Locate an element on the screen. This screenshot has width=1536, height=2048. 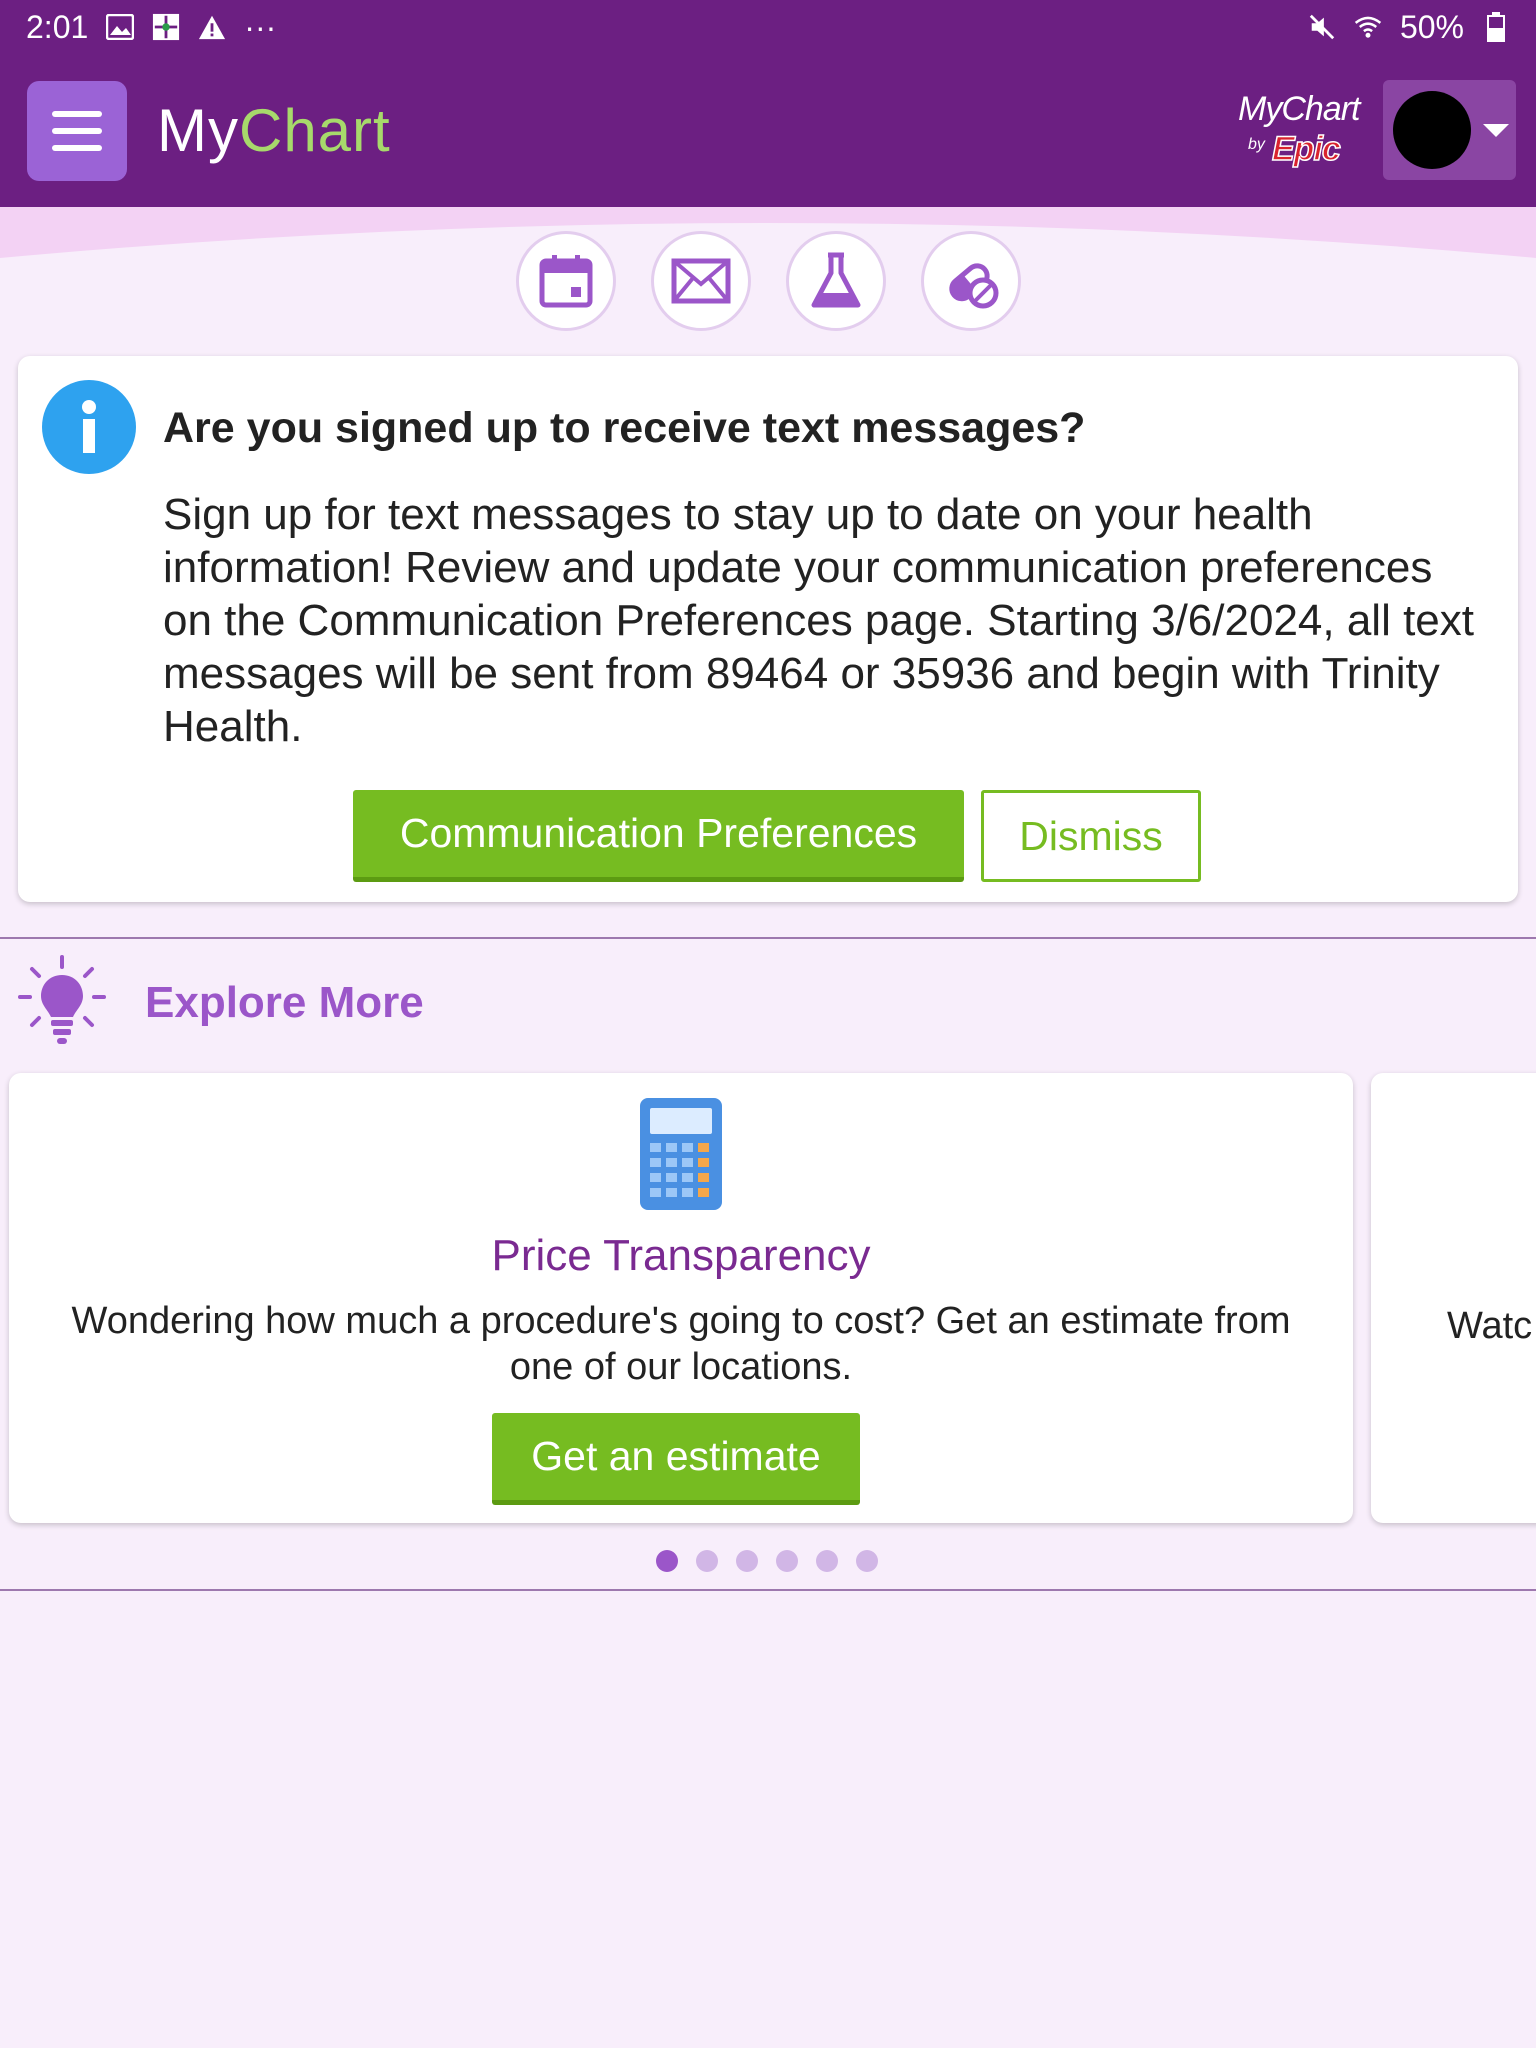
messages-button is located at coordinates (701, 281).